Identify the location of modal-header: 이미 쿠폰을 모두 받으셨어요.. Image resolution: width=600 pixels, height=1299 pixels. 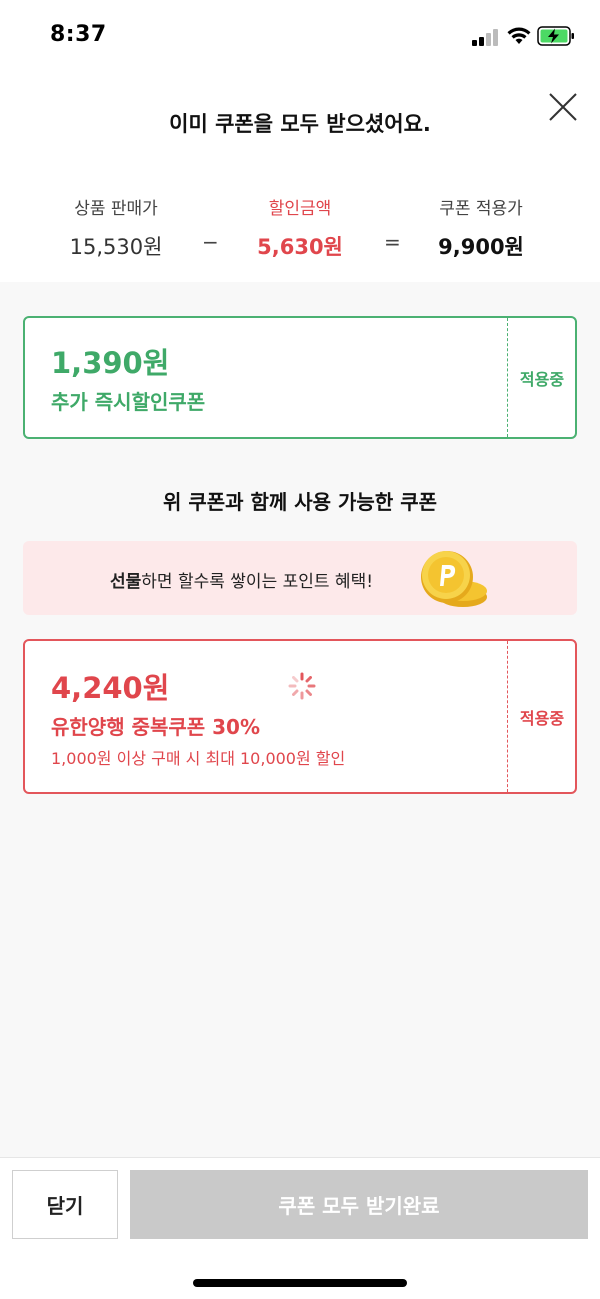
(300, 122).